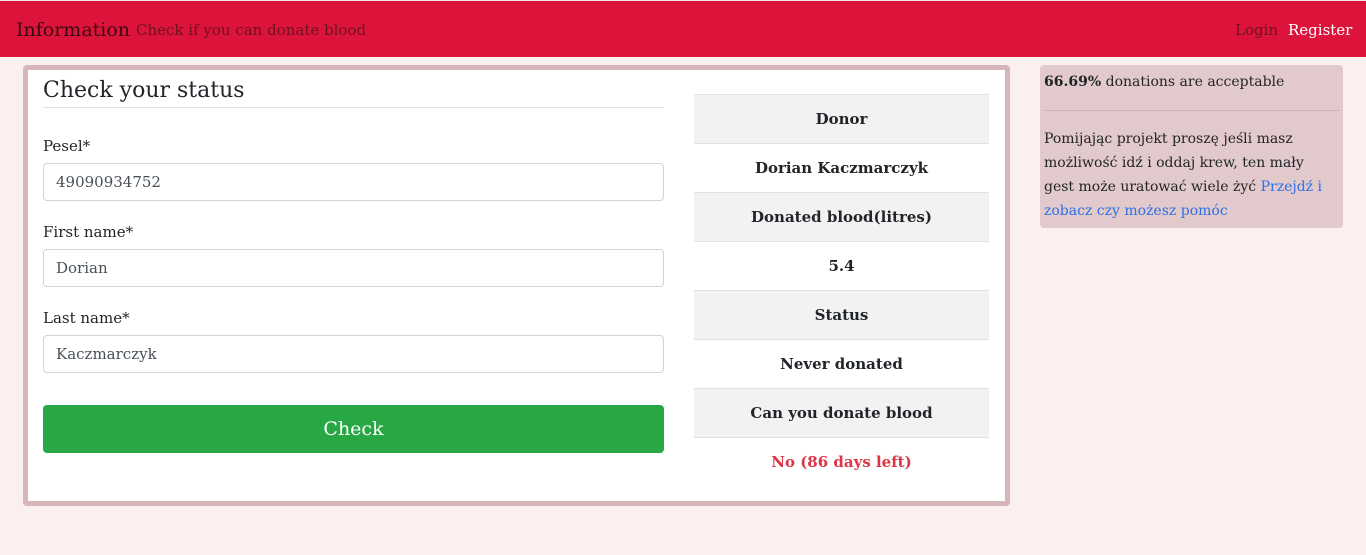  What do you see at coordinates (353, 93) in the screenshot?
I see `page-title: Check your status` at bounding box center [353, 93].